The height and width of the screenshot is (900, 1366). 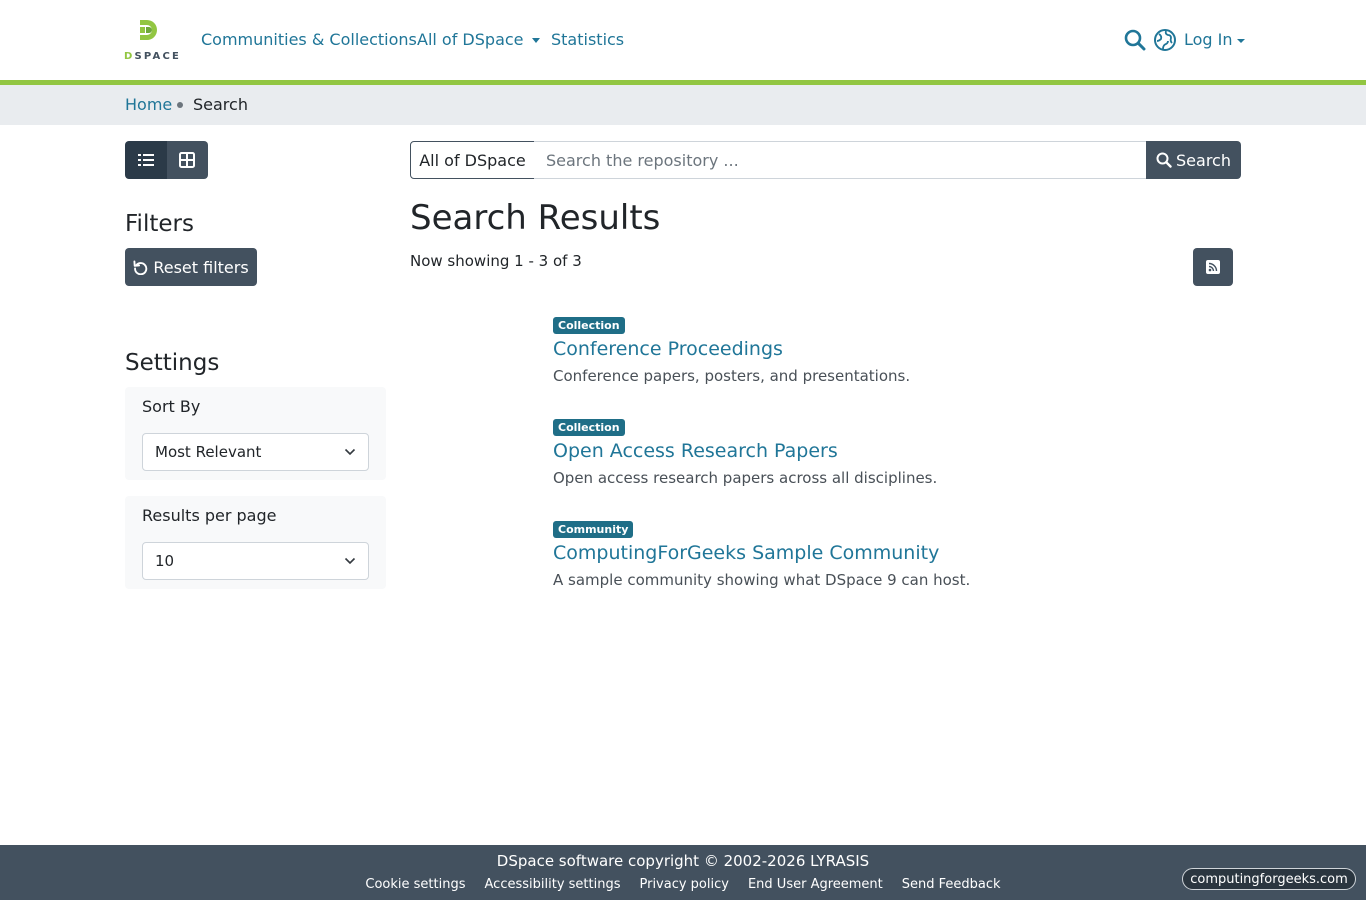 I want to click on undo-icon, so click(x=140, y=267).